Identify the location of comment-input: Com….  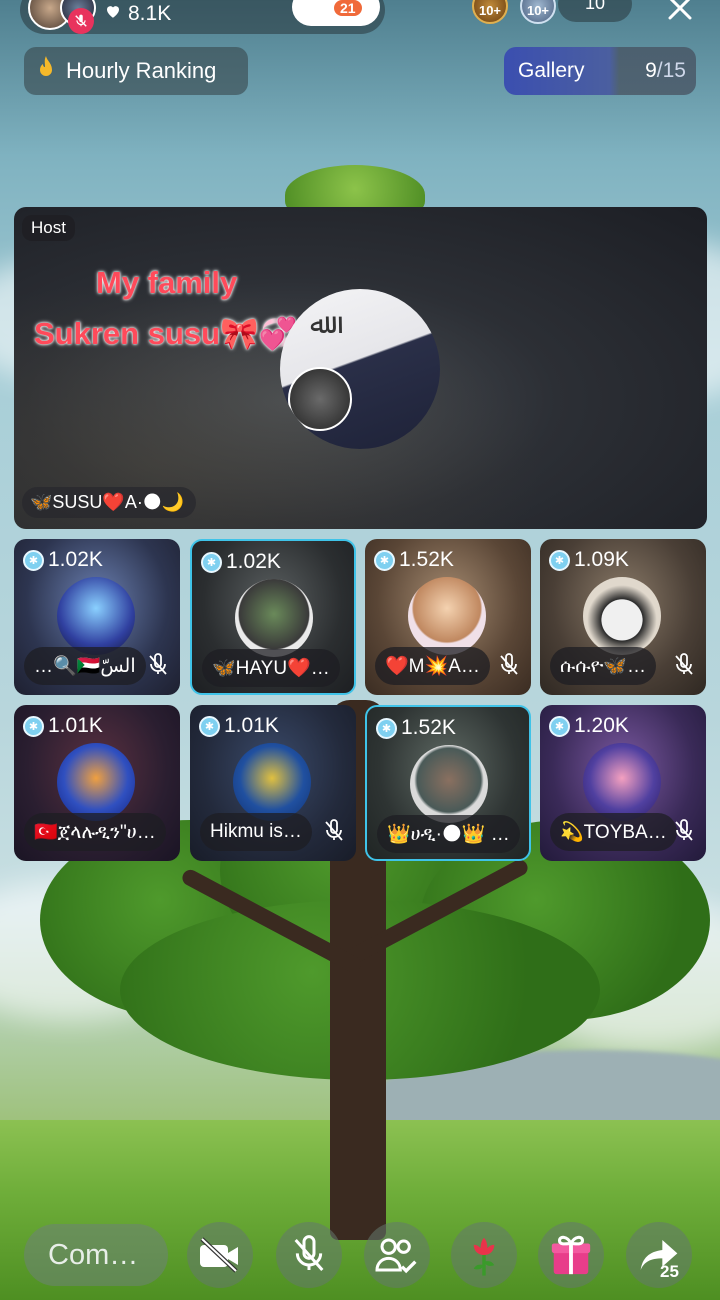
(96, 1255).